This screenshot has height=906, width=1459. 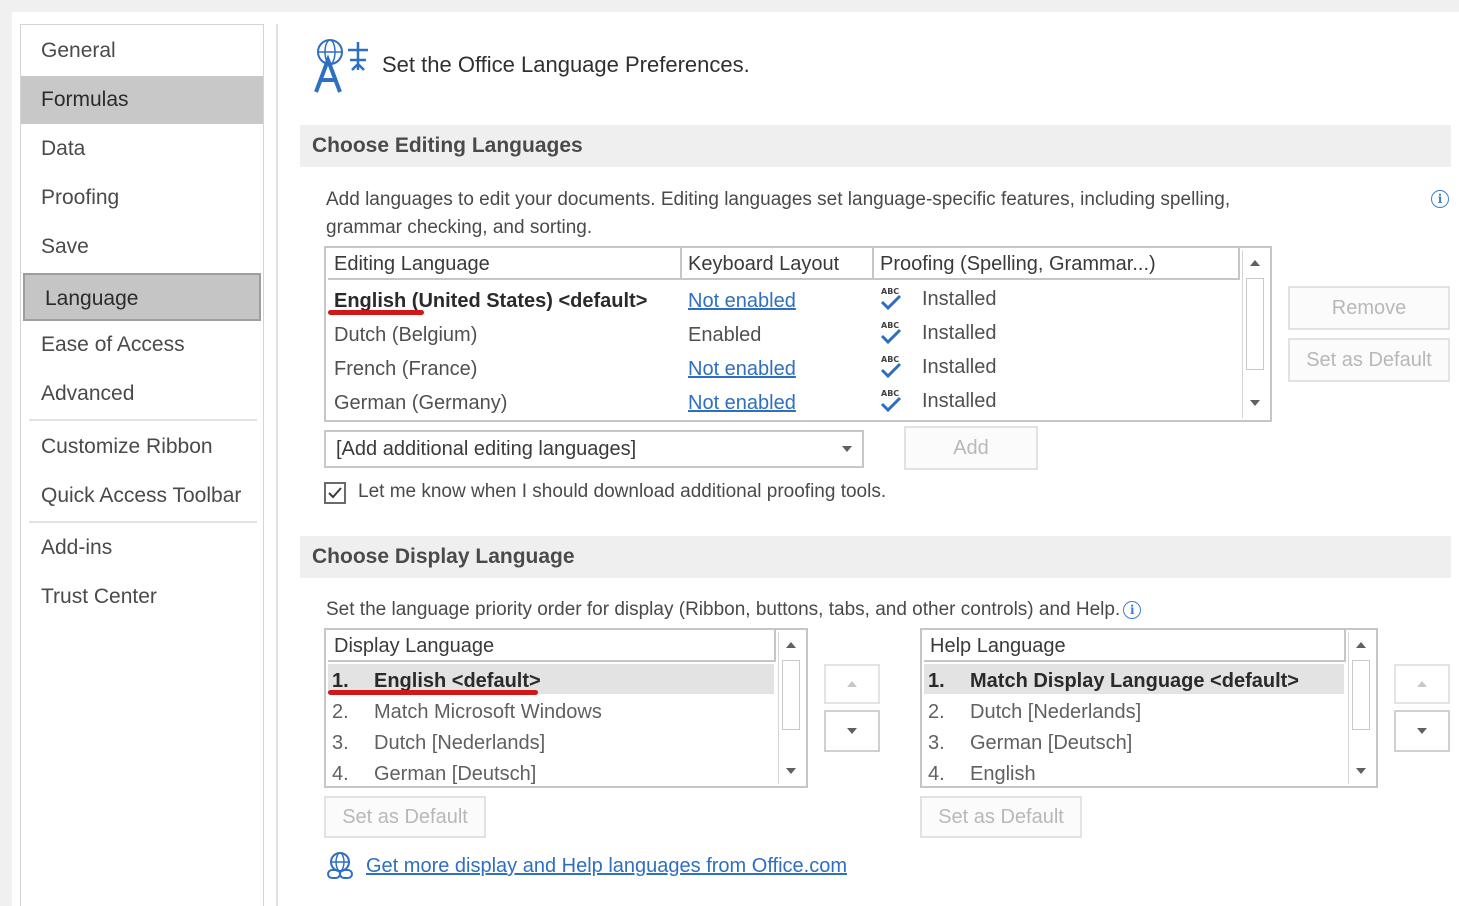 I want to click on move-down-display-button, so click(x=852, y=731).